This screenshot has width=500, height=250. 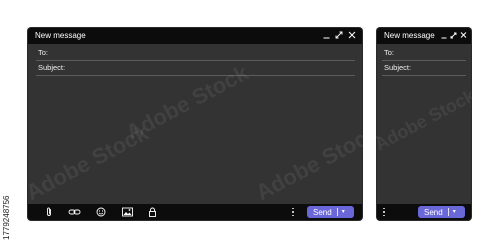 What do you see at coordinates (6, 218) in the screenshot?
I see `stock-id: 1779248756` at bounding box center [6, 218].